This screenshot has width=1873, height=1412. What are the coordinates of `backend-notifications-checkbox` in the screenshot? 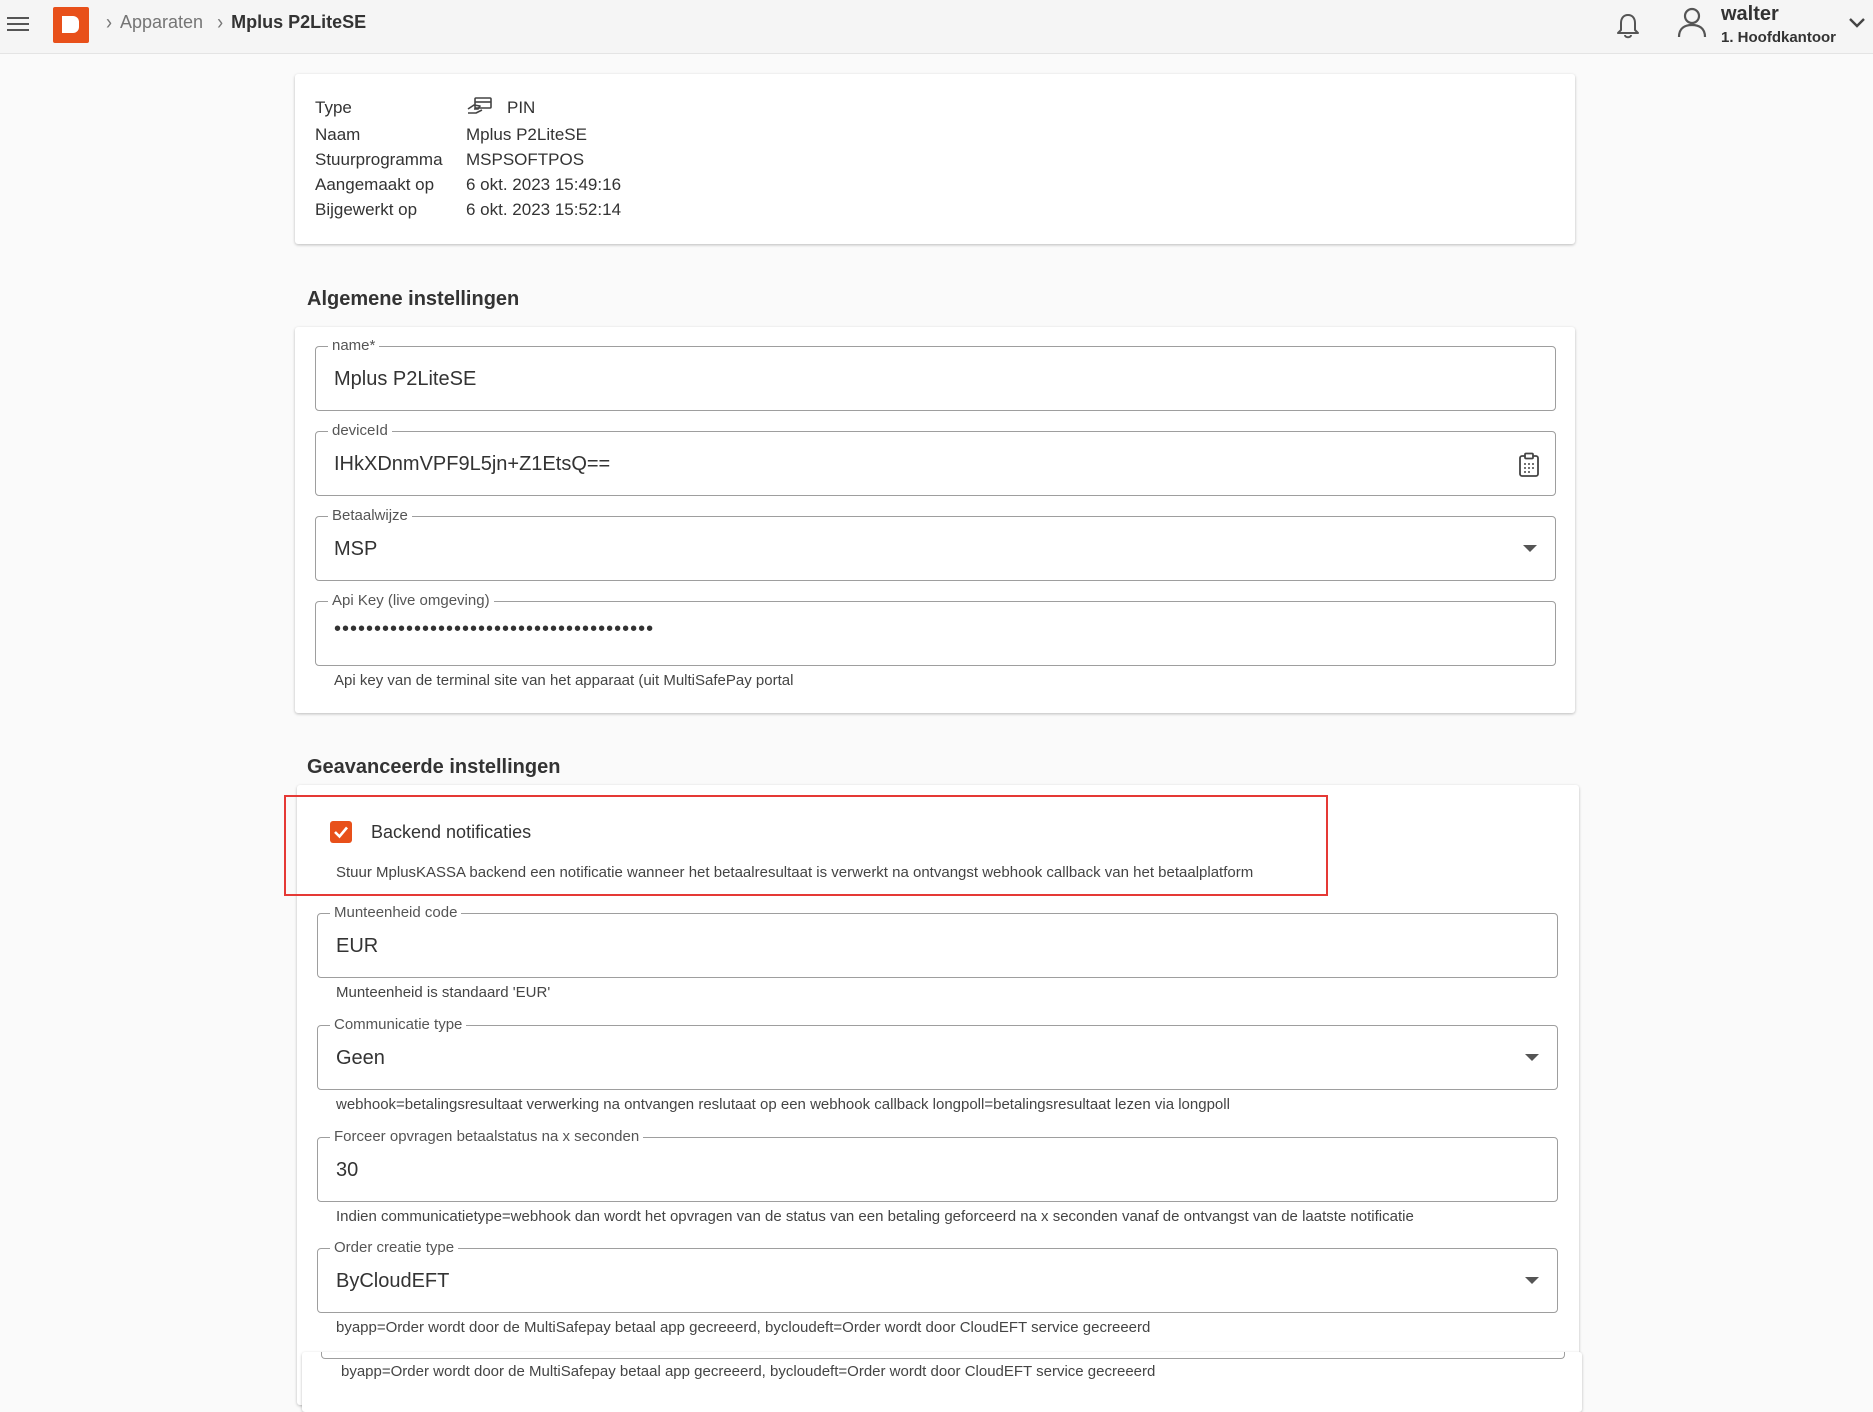 It's located at (341, 832).